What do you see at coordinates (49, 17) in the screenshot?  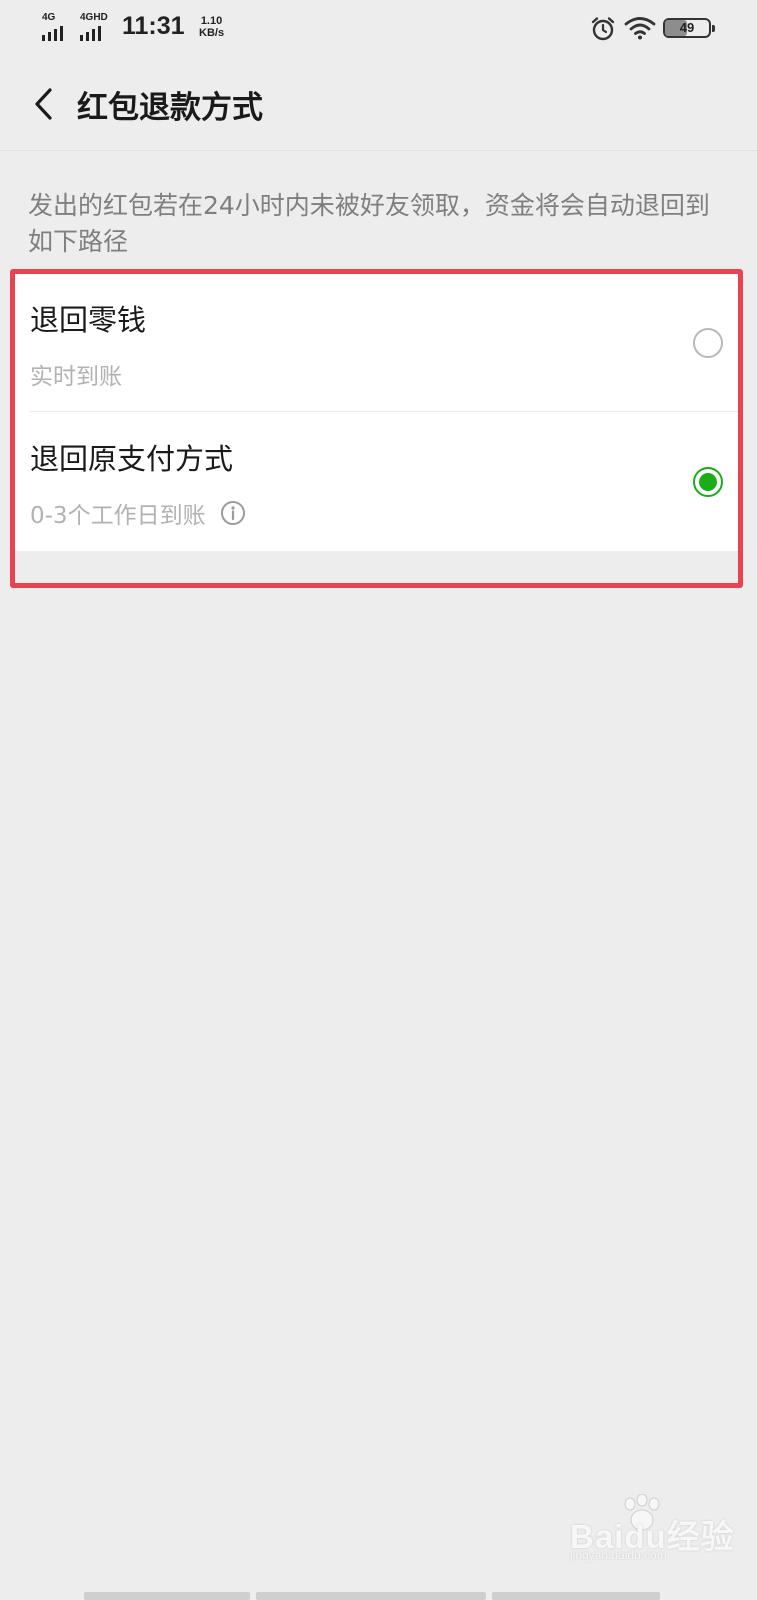 I see `network-type-label: 4G` at bounding box center [49, 17].